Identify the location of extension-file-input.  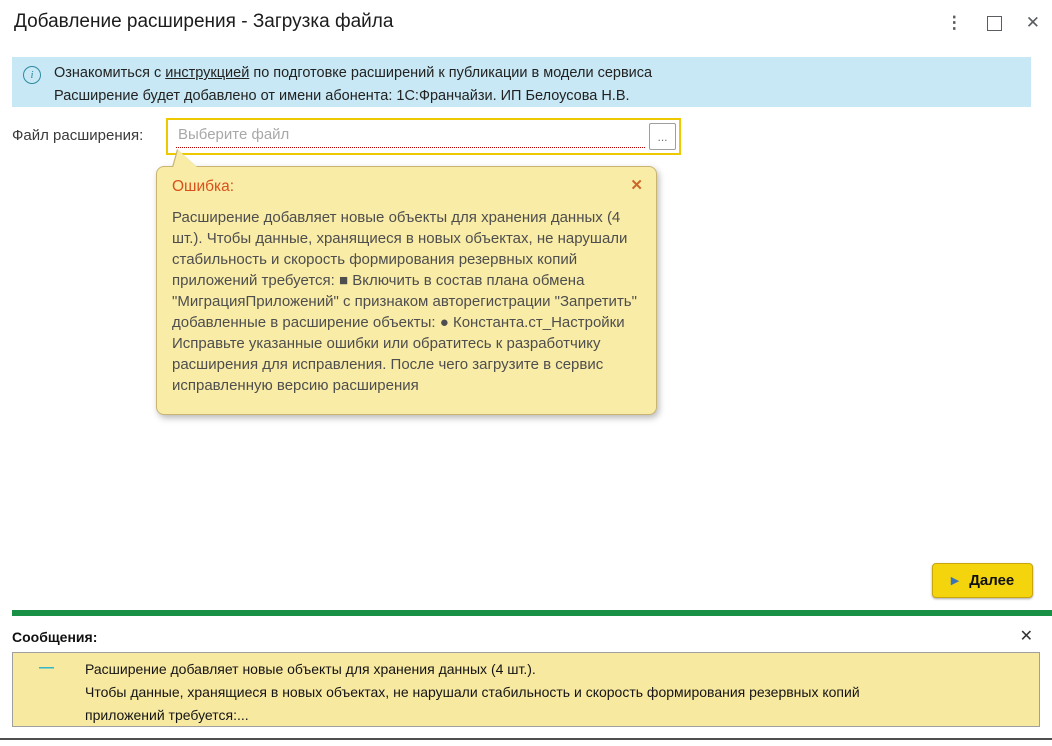
(410, 134).